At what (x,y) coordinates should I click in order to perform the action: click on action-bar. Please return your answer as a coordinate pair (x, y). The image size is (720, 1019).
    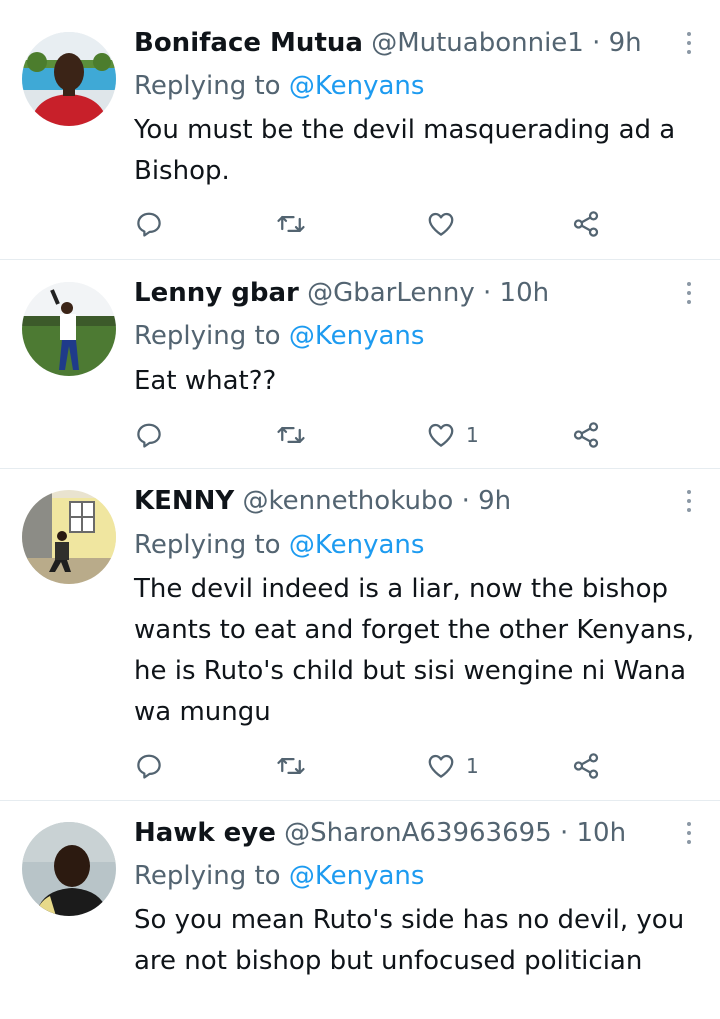
    Looking at the image, I should click on (374, 224).